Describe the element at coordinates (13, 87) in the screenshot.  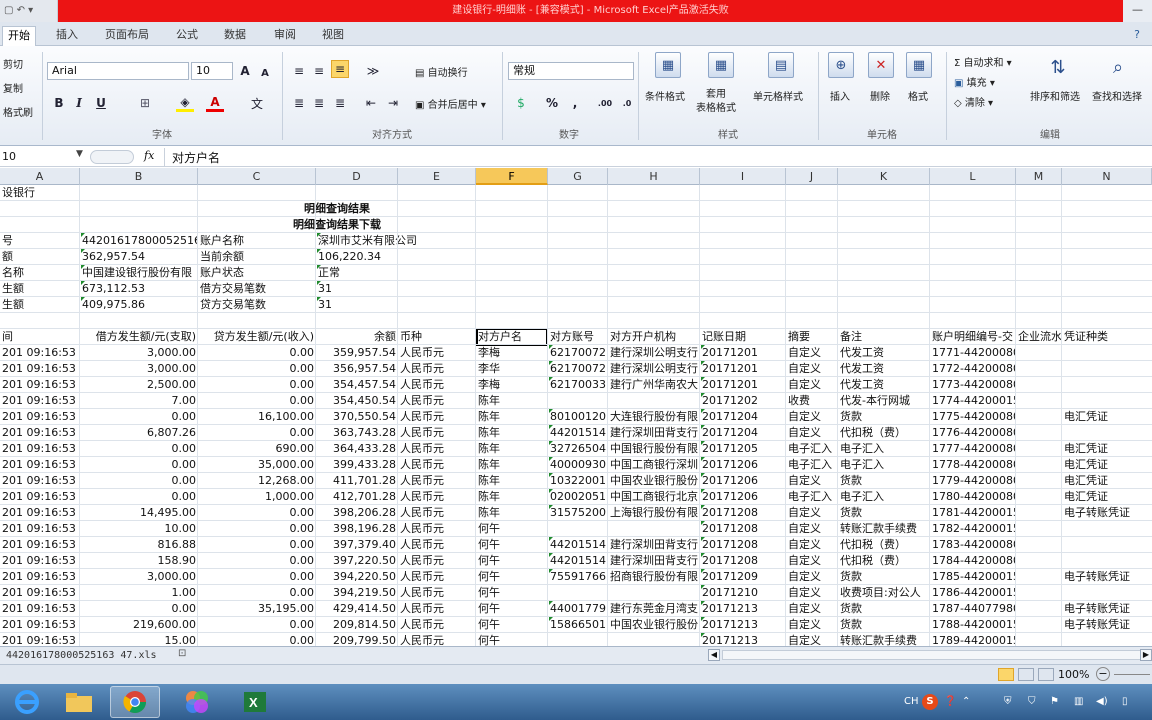
I see `copy-button: 复制` at that location.